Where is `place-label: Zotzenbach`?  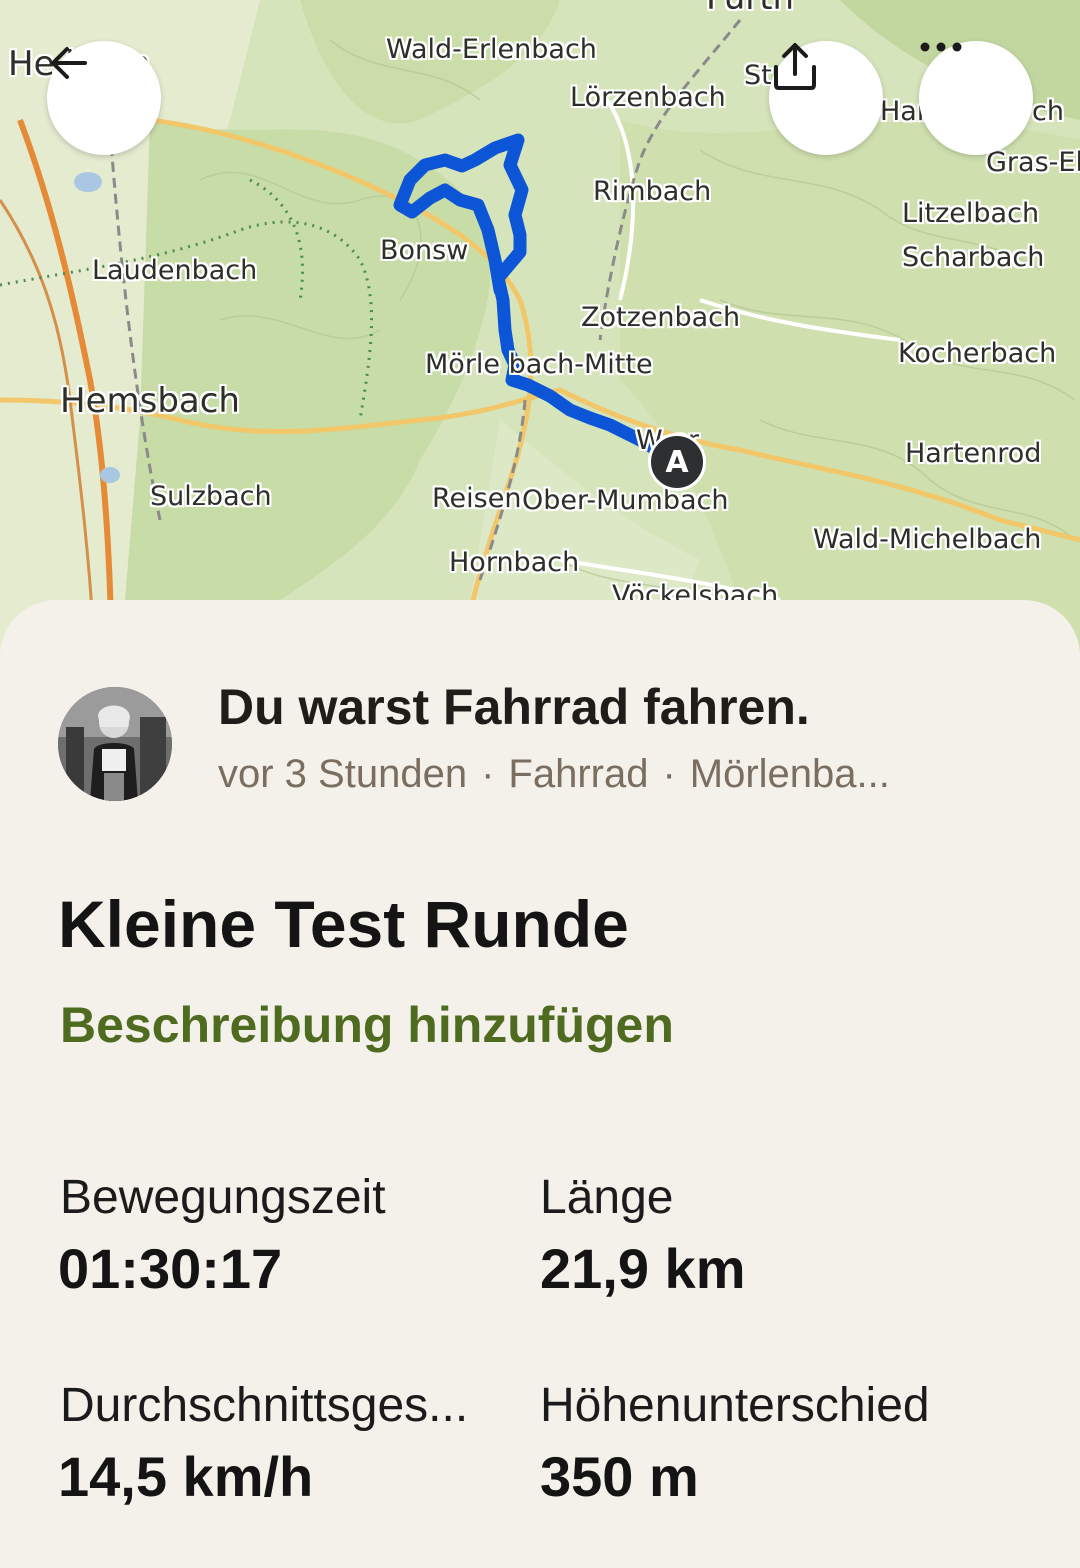
place-label: Zotzenbach is located at coordinates (661, 317).